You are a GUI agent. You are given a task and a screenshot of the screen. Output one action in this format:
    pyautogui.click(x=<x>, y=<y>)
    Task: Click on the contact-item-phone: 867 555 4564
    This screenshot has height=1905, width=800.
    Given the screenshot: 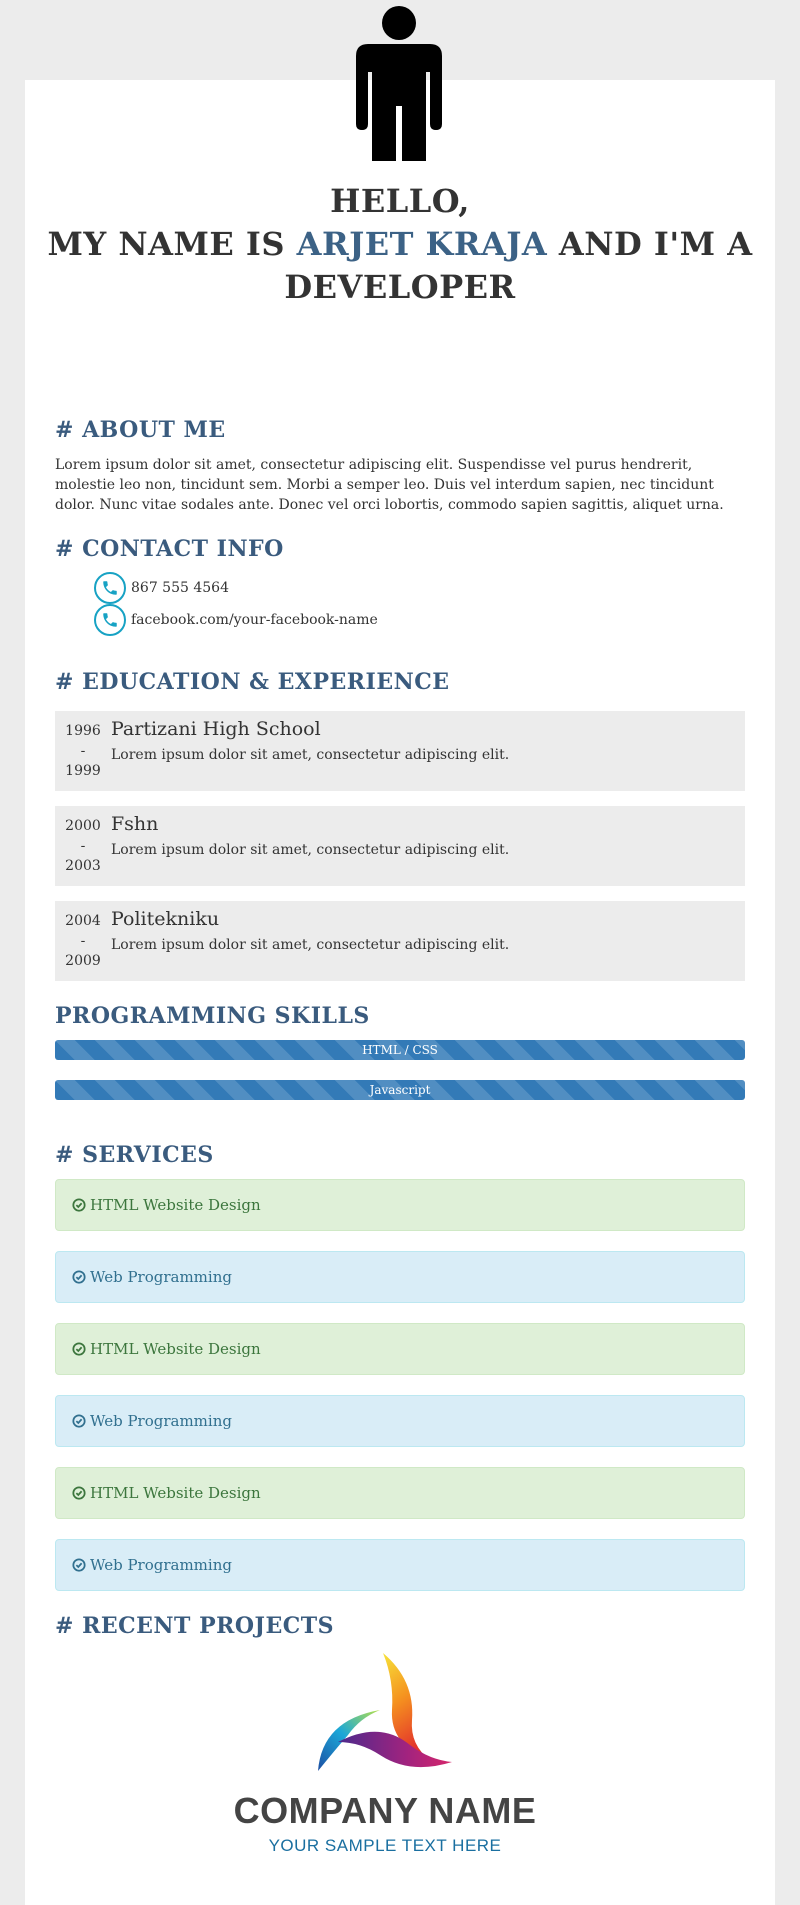 What is the action you would take?
    pyautogui.click(x=161, y=588)
    